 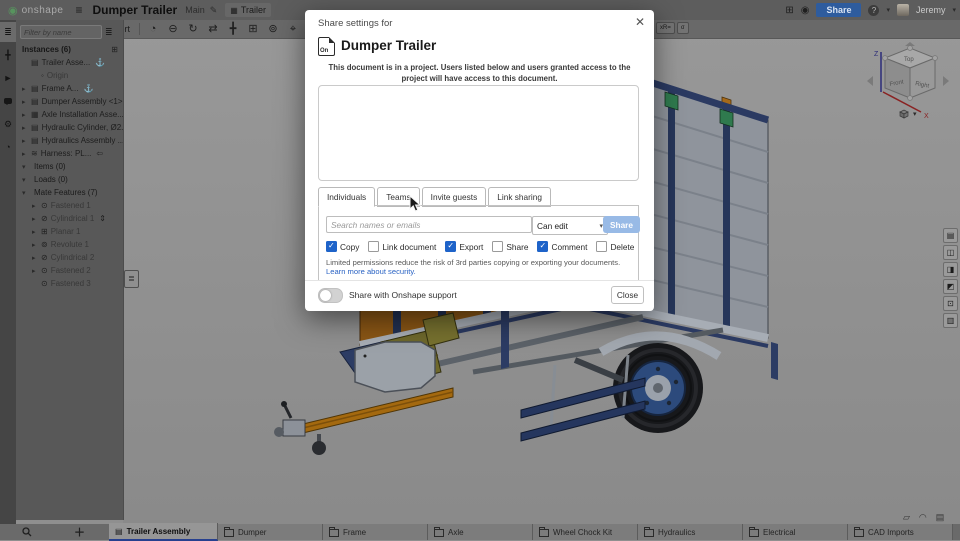 I want to click on assembly-tree-icon: ≣, so click(x=8, y=32).